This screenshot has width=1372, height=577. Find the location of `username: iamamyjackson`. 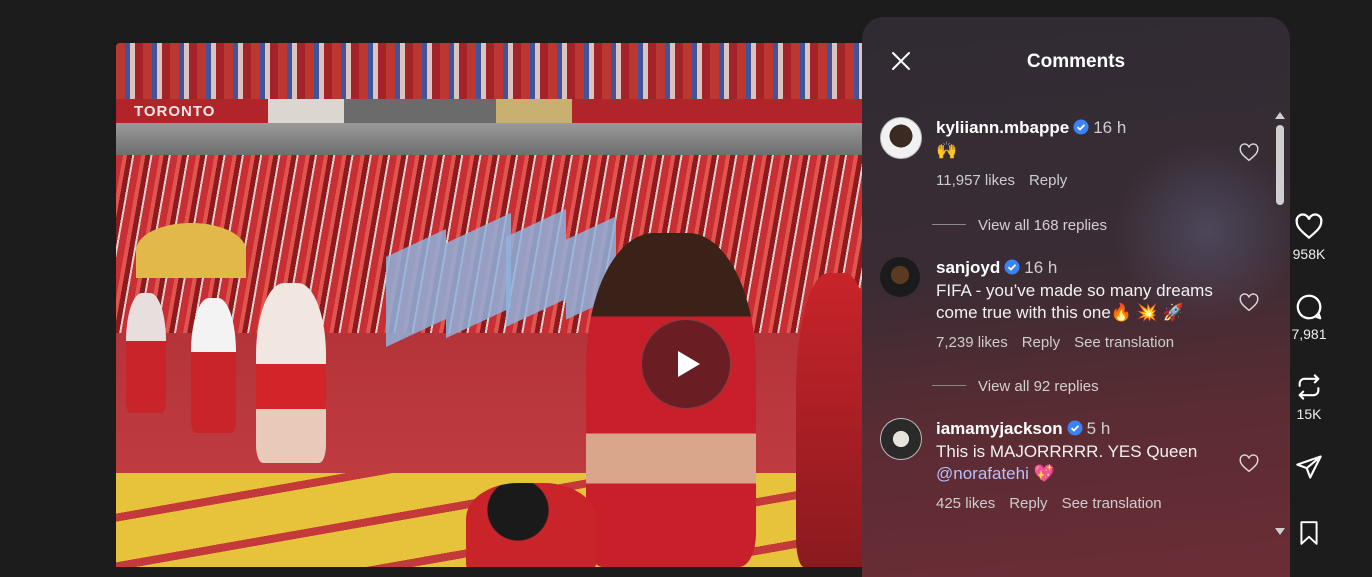

username: iamamyjackson is located at coordinates (999, 428).